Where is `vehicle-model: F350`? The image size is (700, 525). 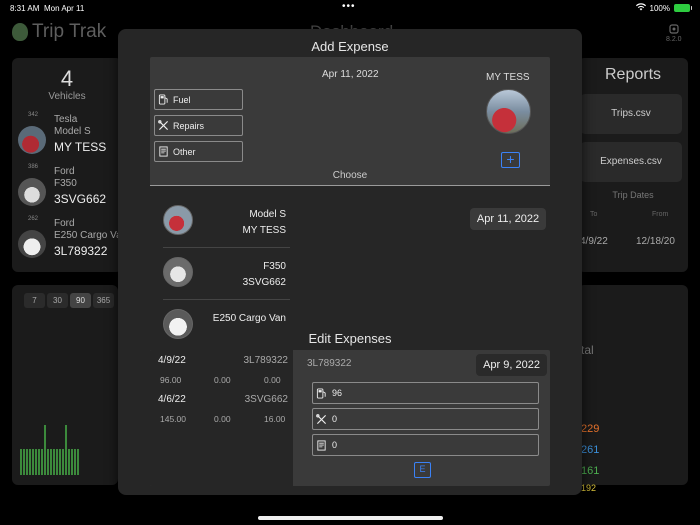
vehicle-model: F350 is located at coordinates (65, 183).